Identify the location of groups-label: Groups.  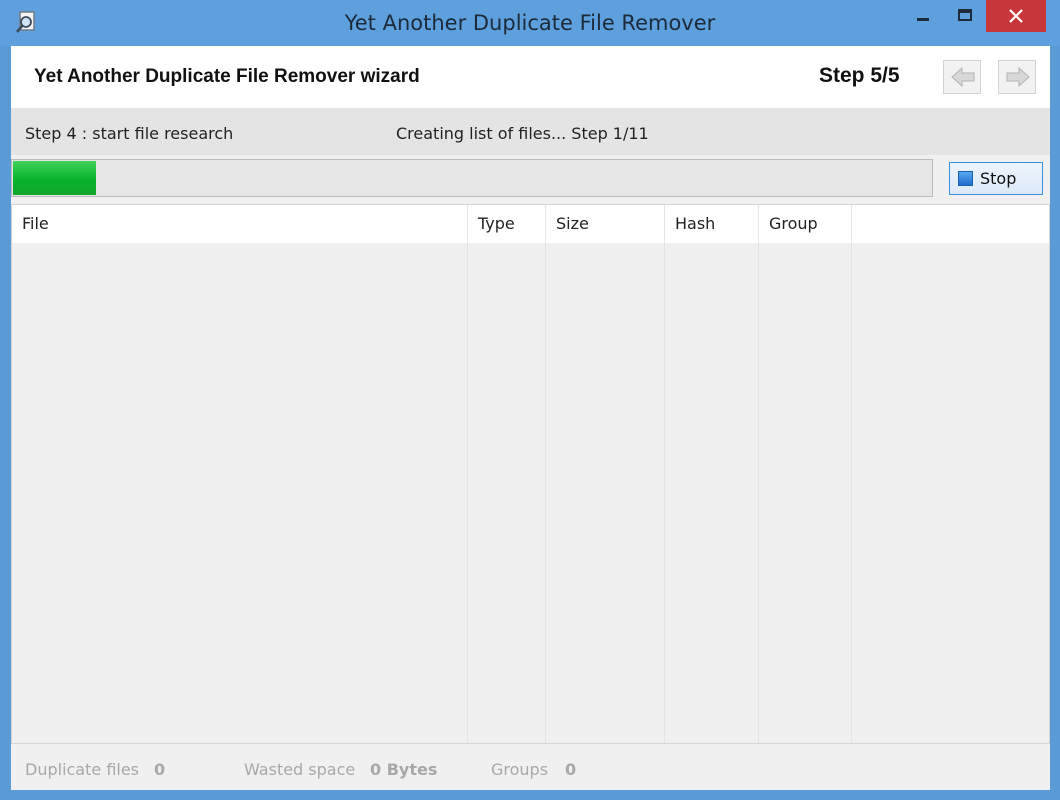
(520, 769).